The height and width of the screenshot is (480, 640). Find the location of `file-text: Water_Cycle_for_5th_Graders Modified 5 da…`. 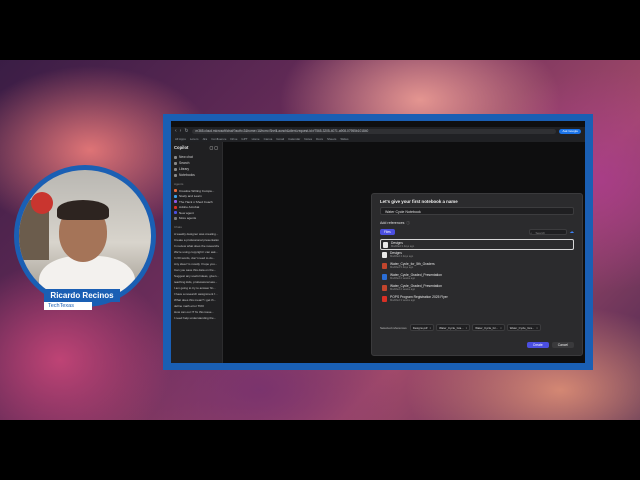

file-text: Water_Cycle_for_5th_Graders Modified 5 da… is located at coordinates (412, 265).